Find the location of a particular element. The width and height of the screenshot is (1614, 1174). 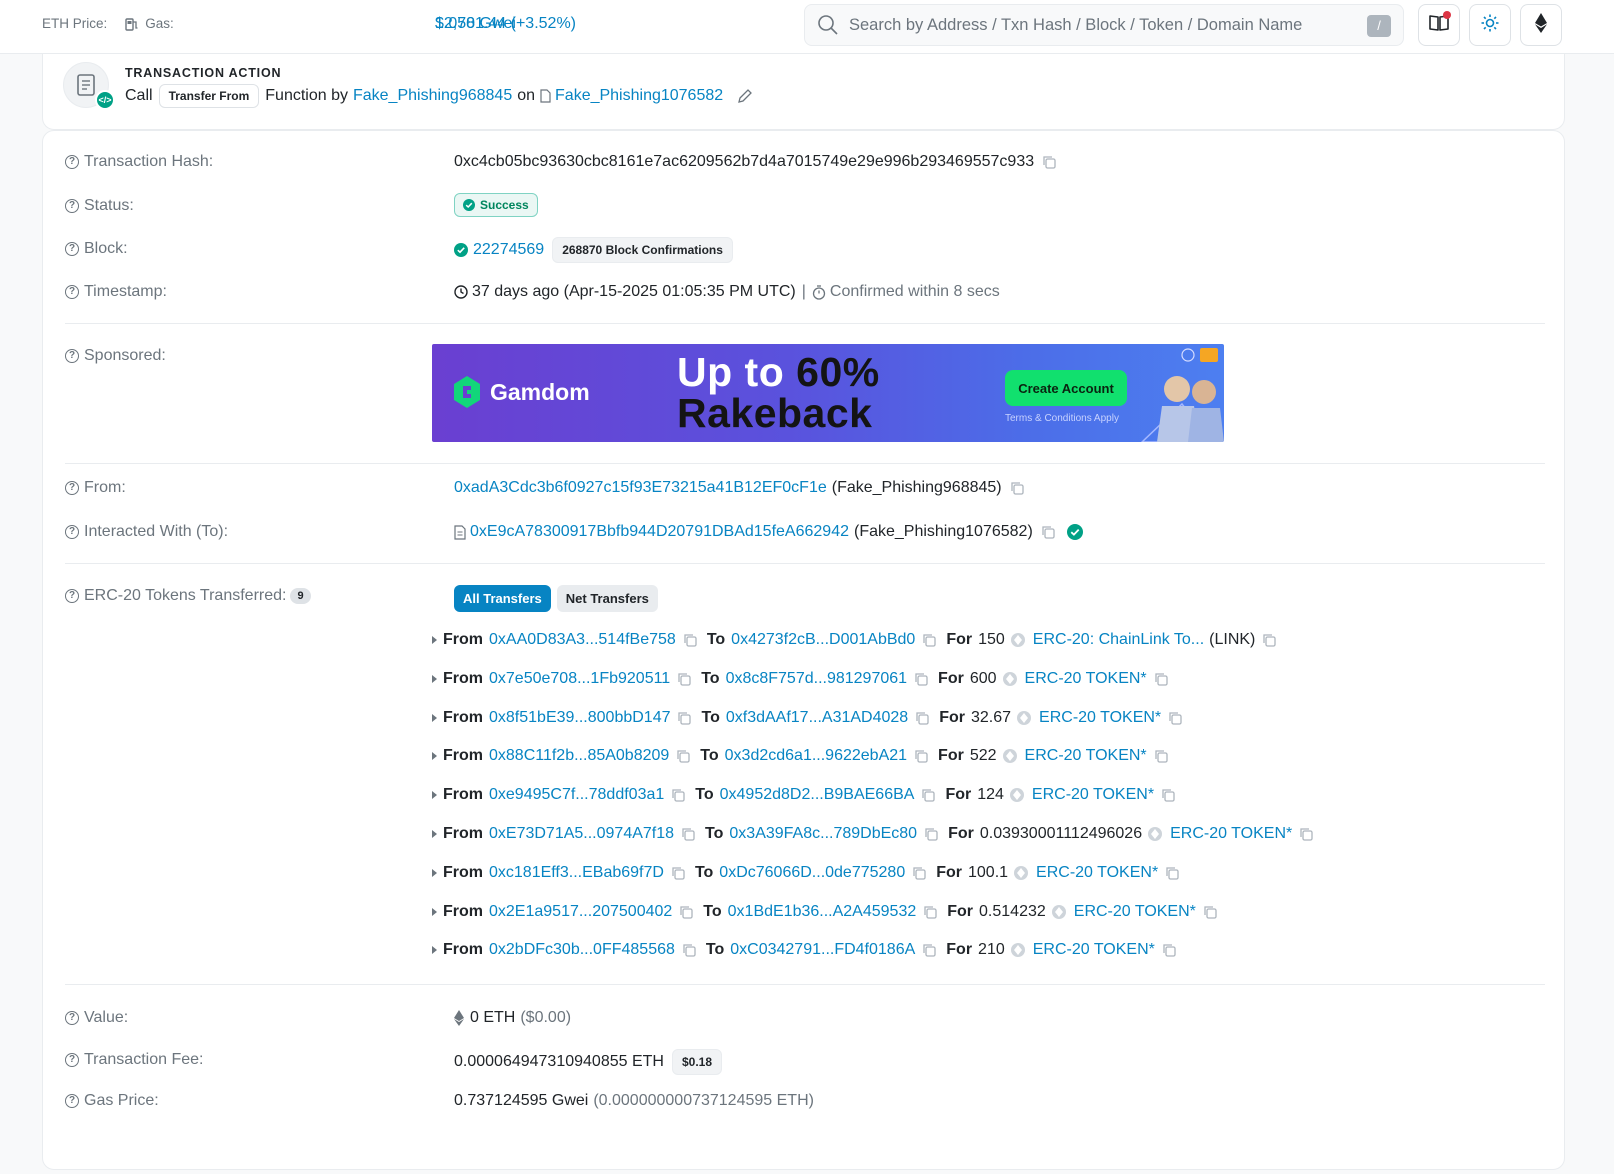

tab-all-transfers: All Transfers is located at coordinates (502, 598).